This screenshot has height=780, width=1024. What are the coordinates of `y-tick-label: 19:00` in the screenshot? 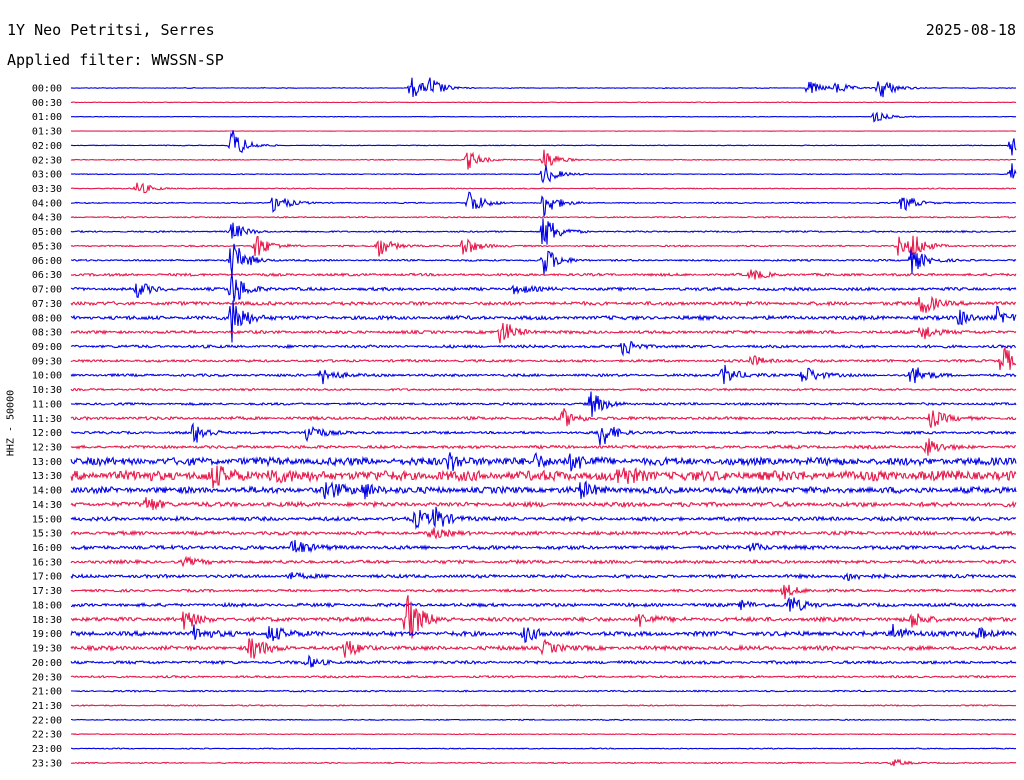 It's located at (47, 634).